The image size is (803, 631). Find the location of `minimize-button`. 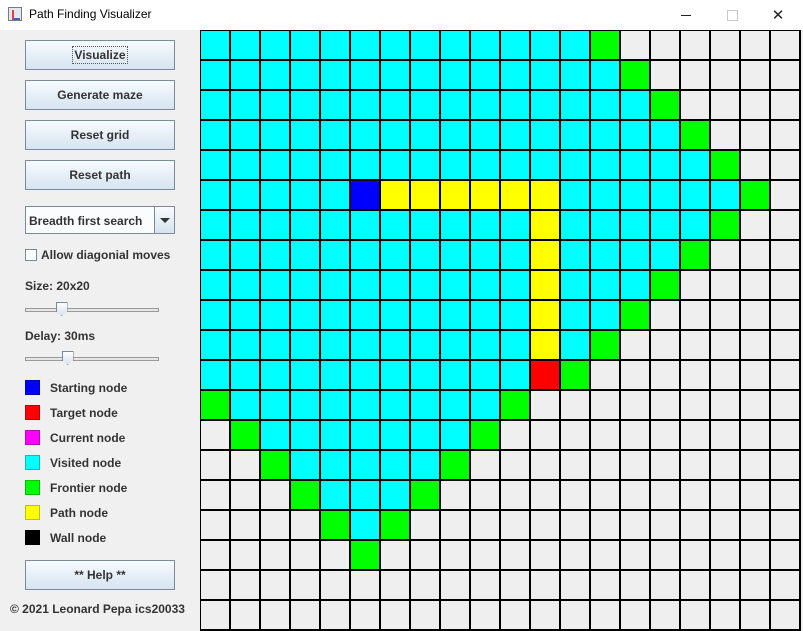

minimize-button is located at coordinates (686, 15).